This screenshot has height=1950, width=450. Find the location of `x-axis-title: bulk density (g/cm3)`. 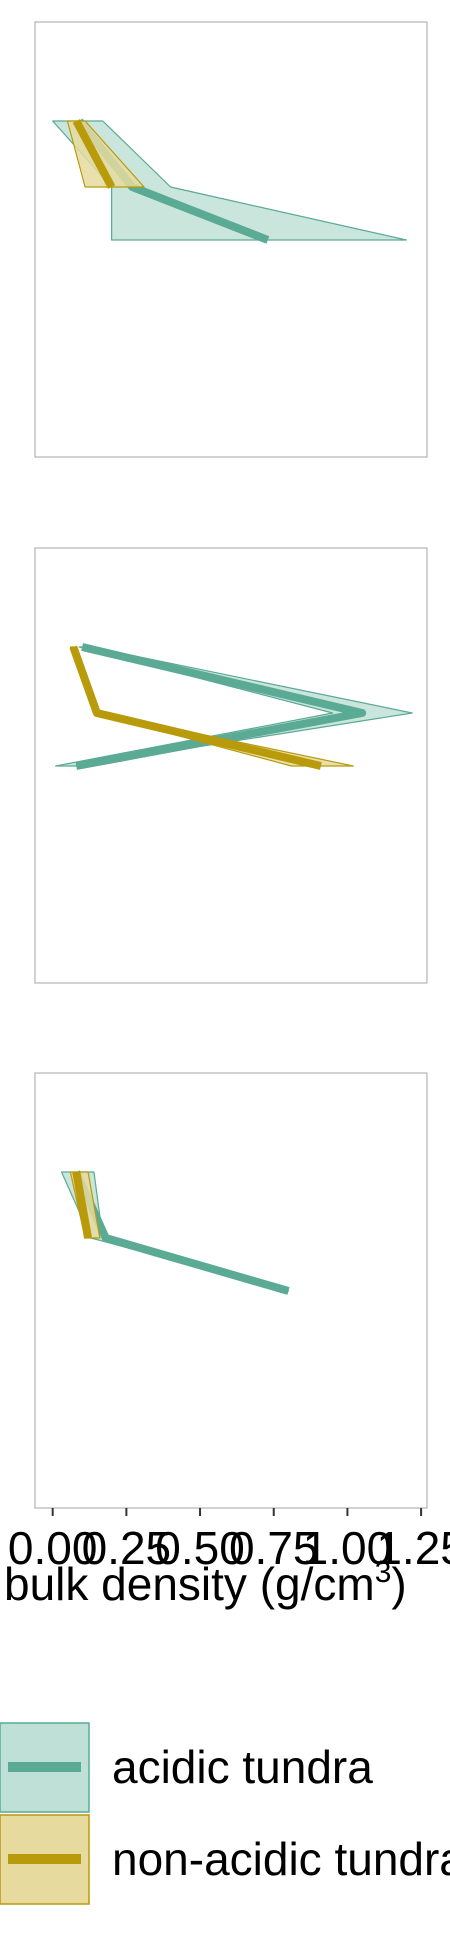

x-axis-title: bulk density (g/cm3) is located at coordinates (205, 1583).